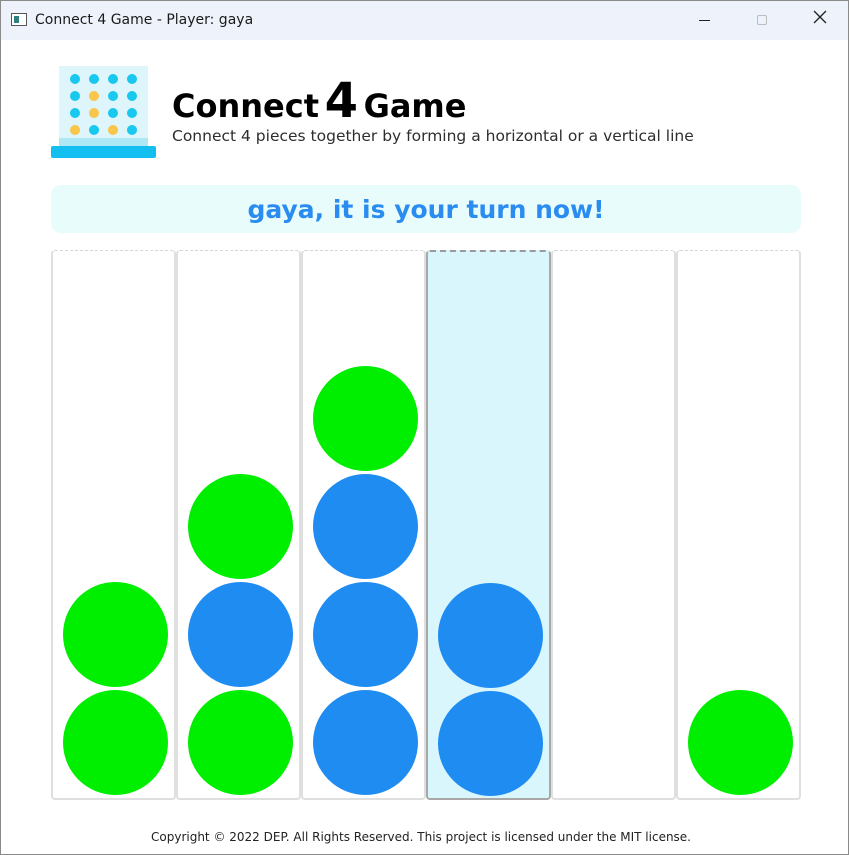 The width and height of the screenshot is (849, 855). Describe the element at coordinates (341, 101) in the screenshot. I see `title-number: 4` at that location.